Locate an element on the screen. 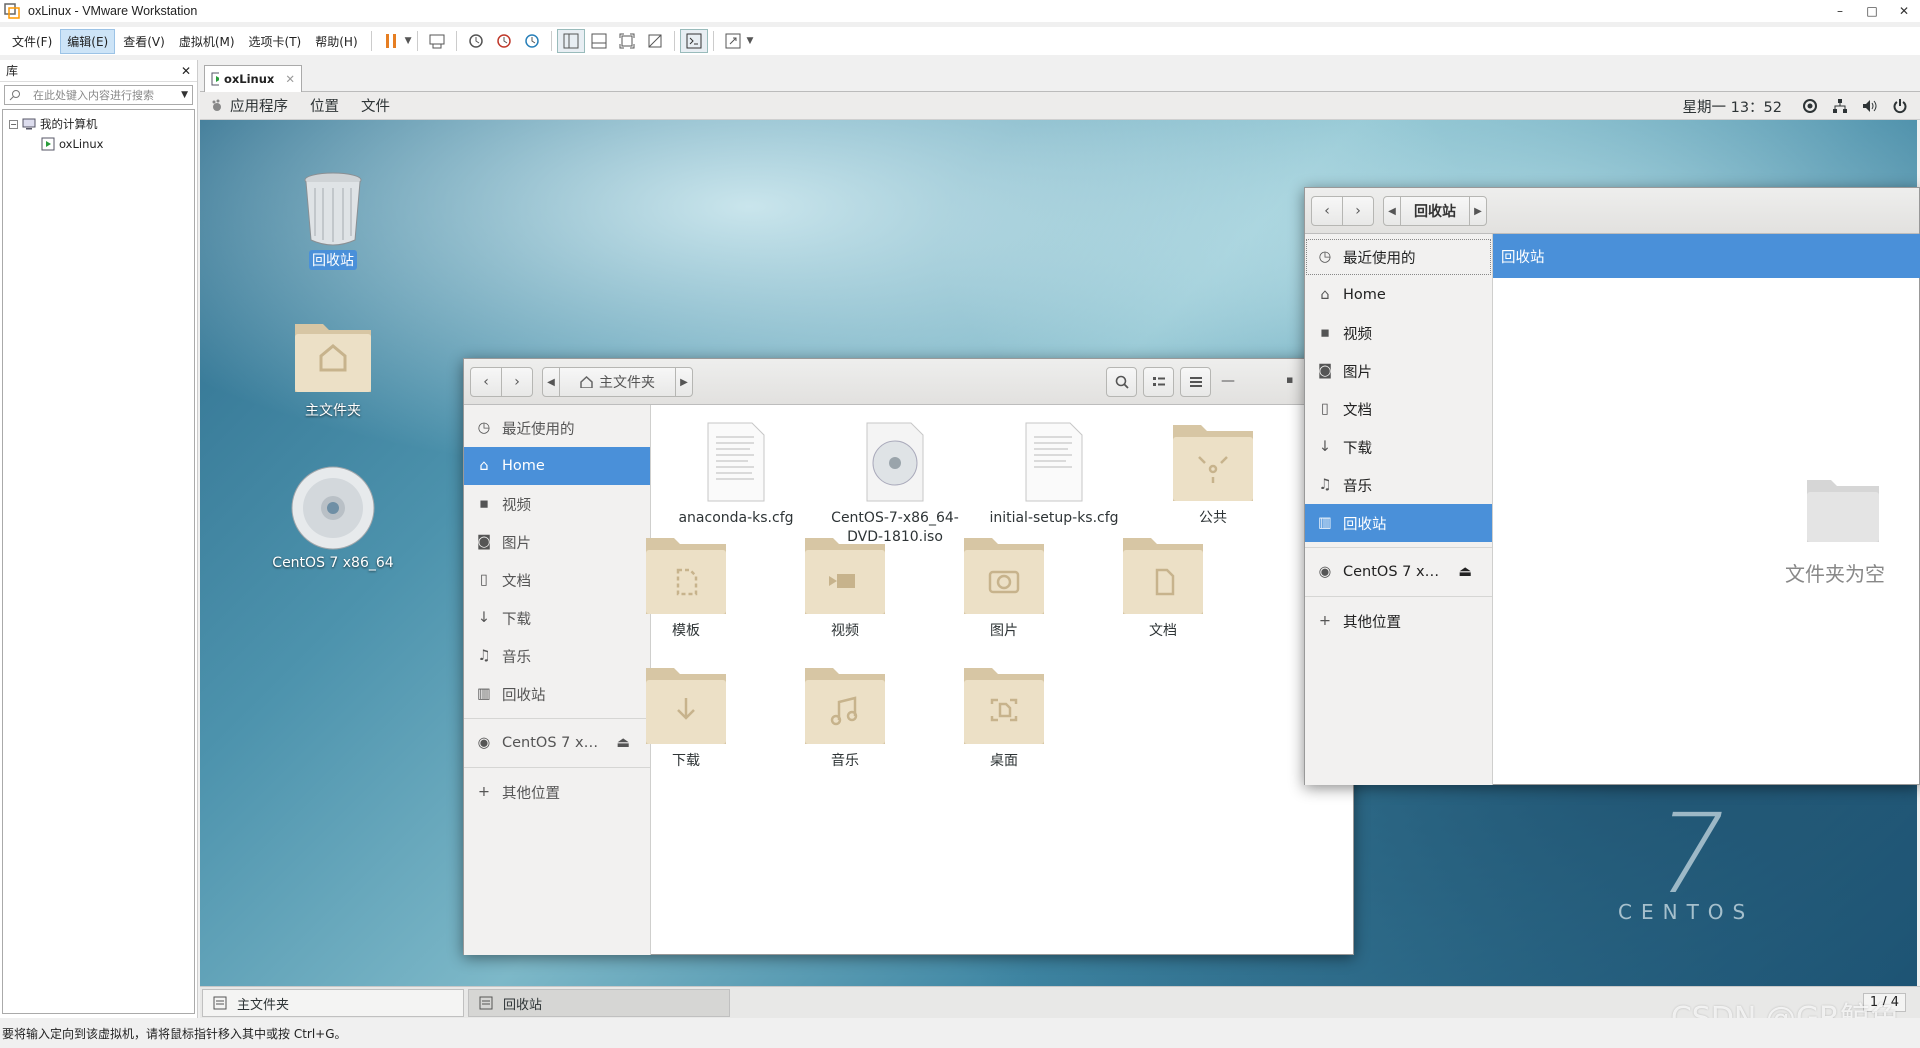 The image size is (1920, 1048). sidebar-item-cdrom: ◉ CentOS 7 x… ⏏ is located at coordinates (1398, 572).